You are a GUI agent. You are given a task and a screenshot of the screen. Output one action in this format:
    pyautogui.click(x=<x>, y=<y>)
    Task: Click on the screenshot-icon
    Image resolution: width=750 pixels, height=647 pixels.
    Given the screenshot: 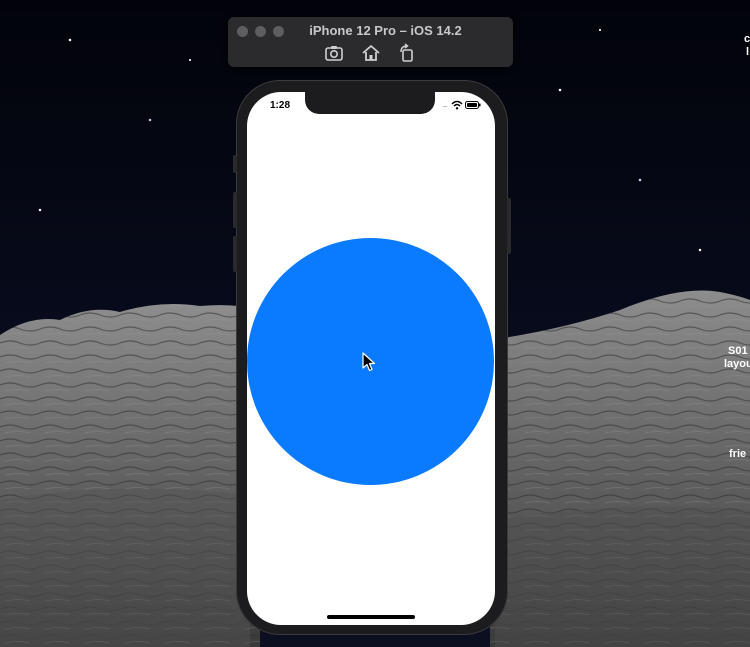 What is the action you would take?
    pyautogui.click(x=334, y=53)
    